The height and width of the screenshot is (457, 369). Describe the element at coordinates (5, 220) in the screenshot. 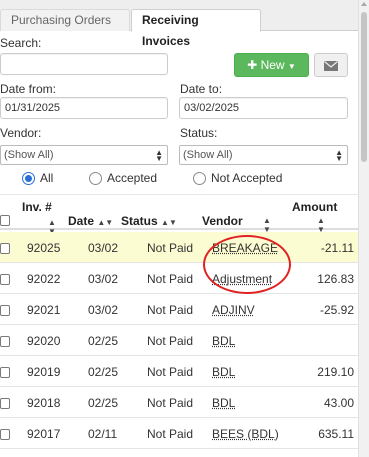

I see `select-all-checkbox` at that location.